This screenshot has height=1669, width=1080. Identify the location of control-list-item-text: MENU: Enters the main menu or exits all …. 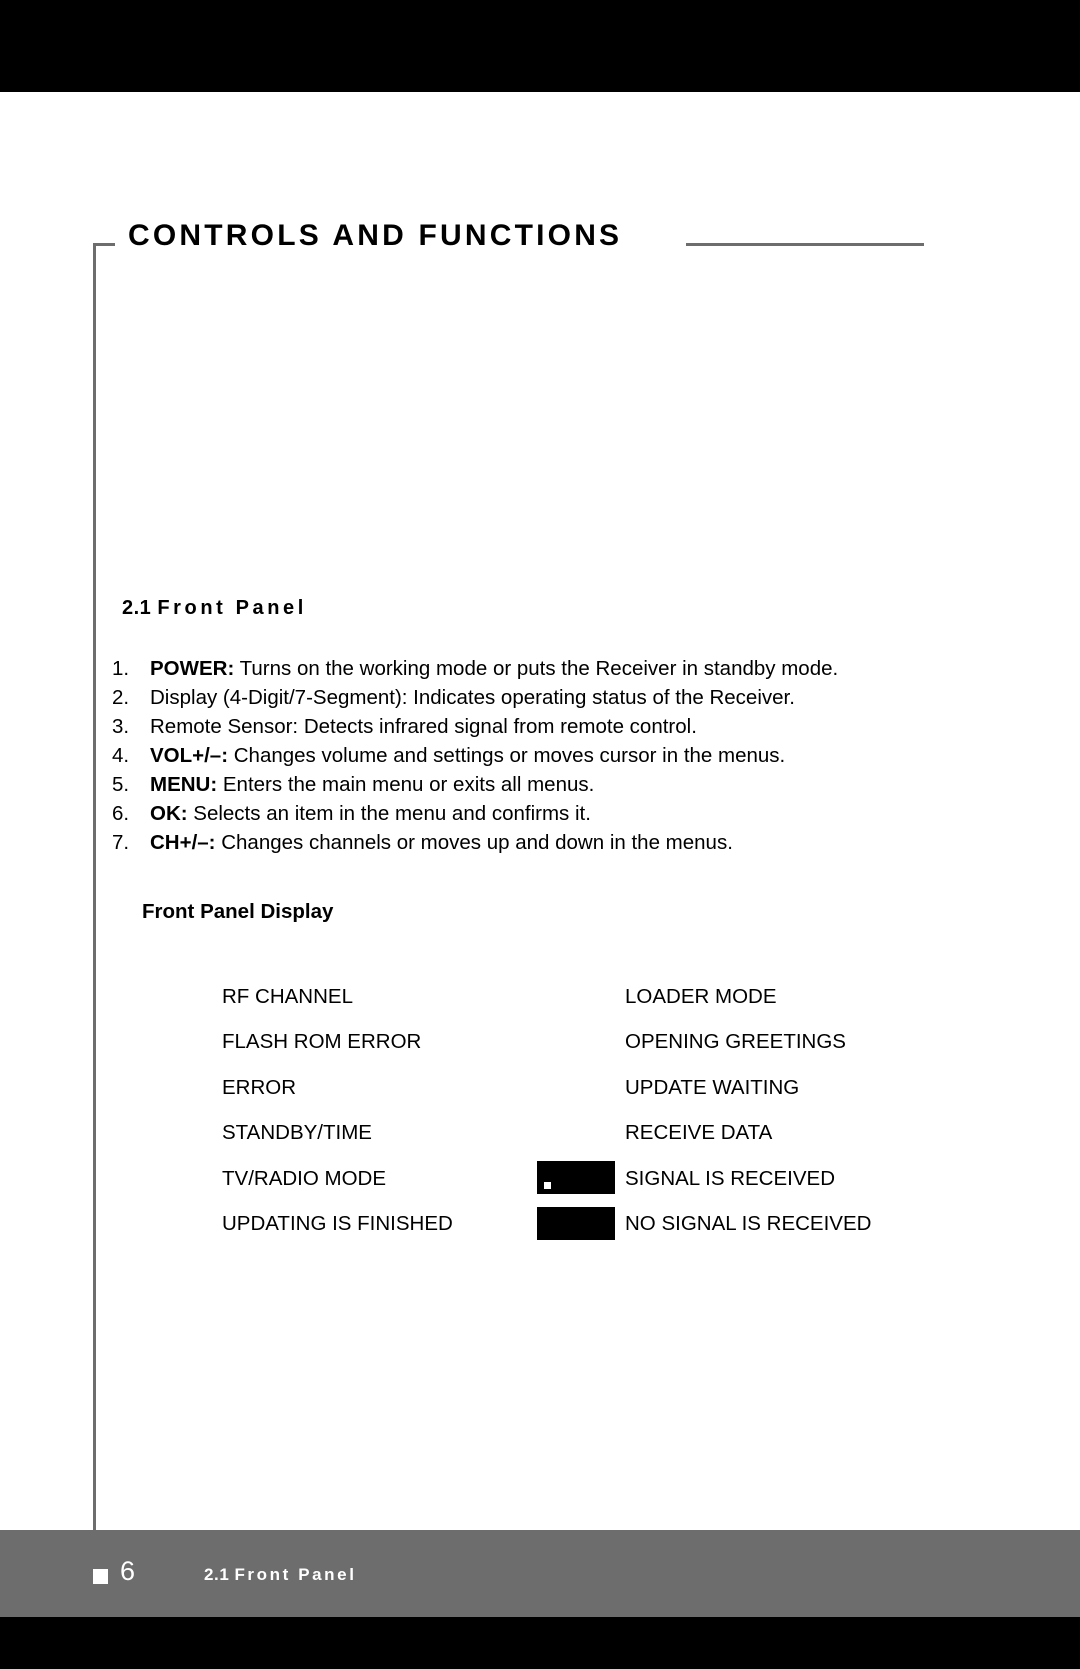
(372, 784).